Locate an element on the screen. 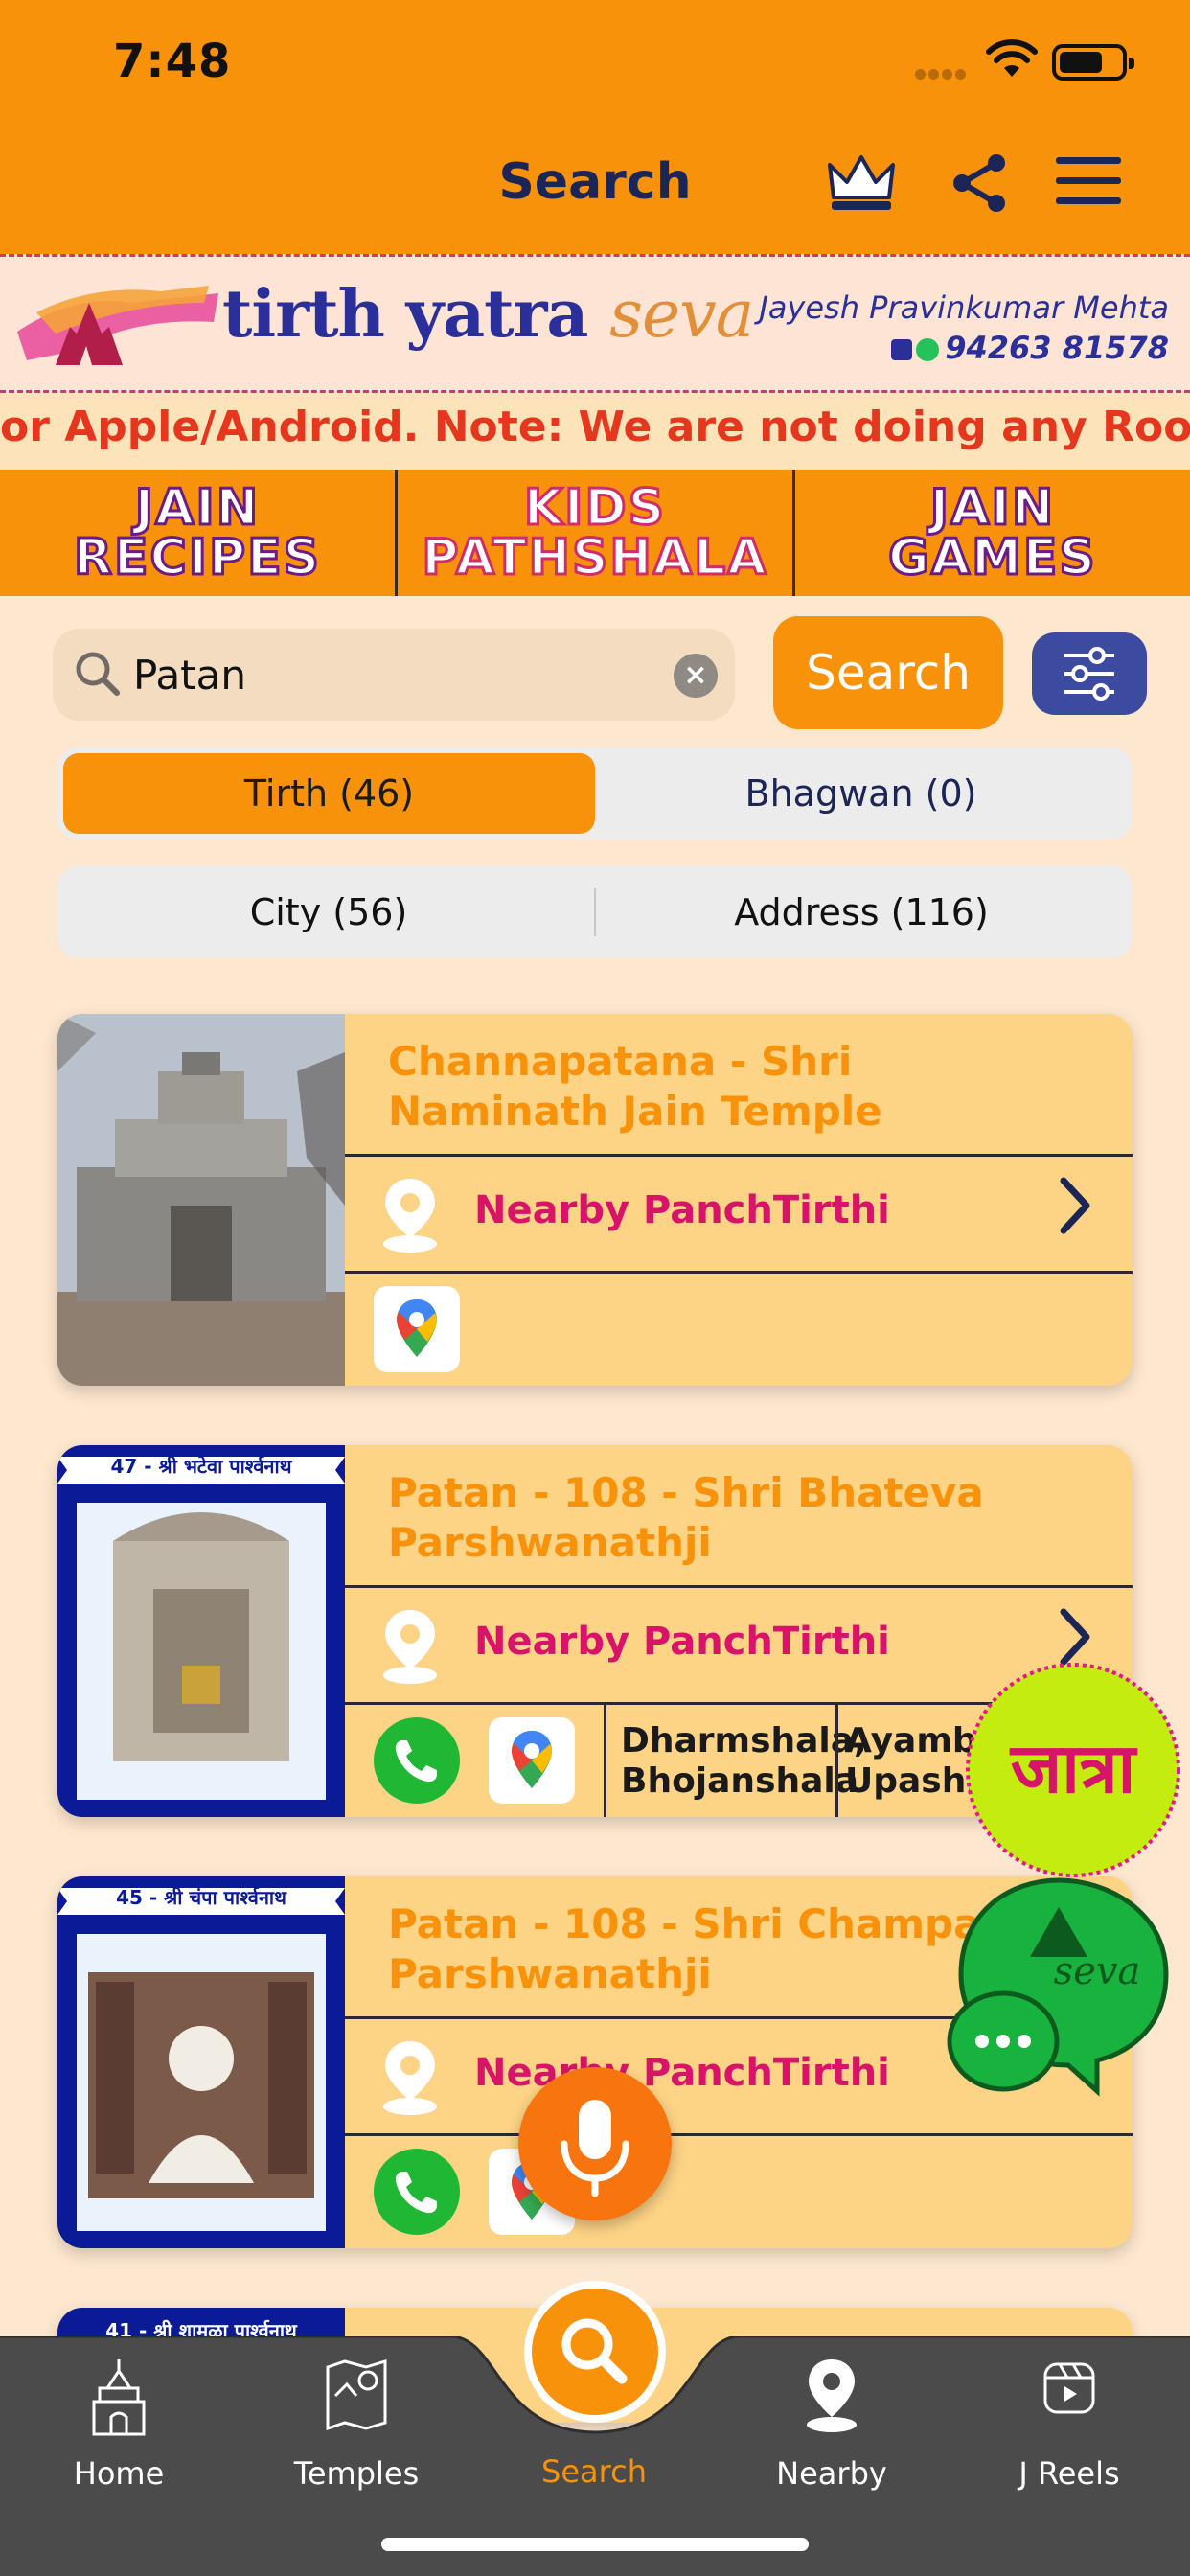 The height and width of the screenshot is (2576, 1190). nav-j-reels-label: J Reels is located at coordinates (1069, 2473).